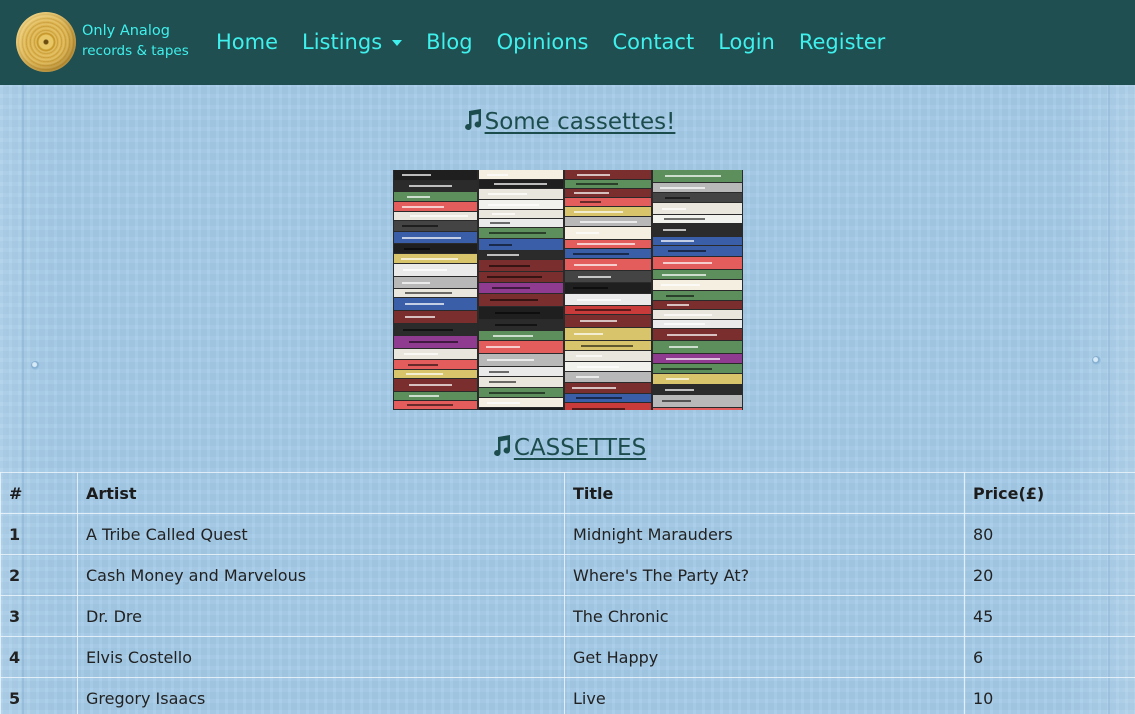 The image size is (1135, 714). I want to click on row-title: The Chronic, so click(764, 616).